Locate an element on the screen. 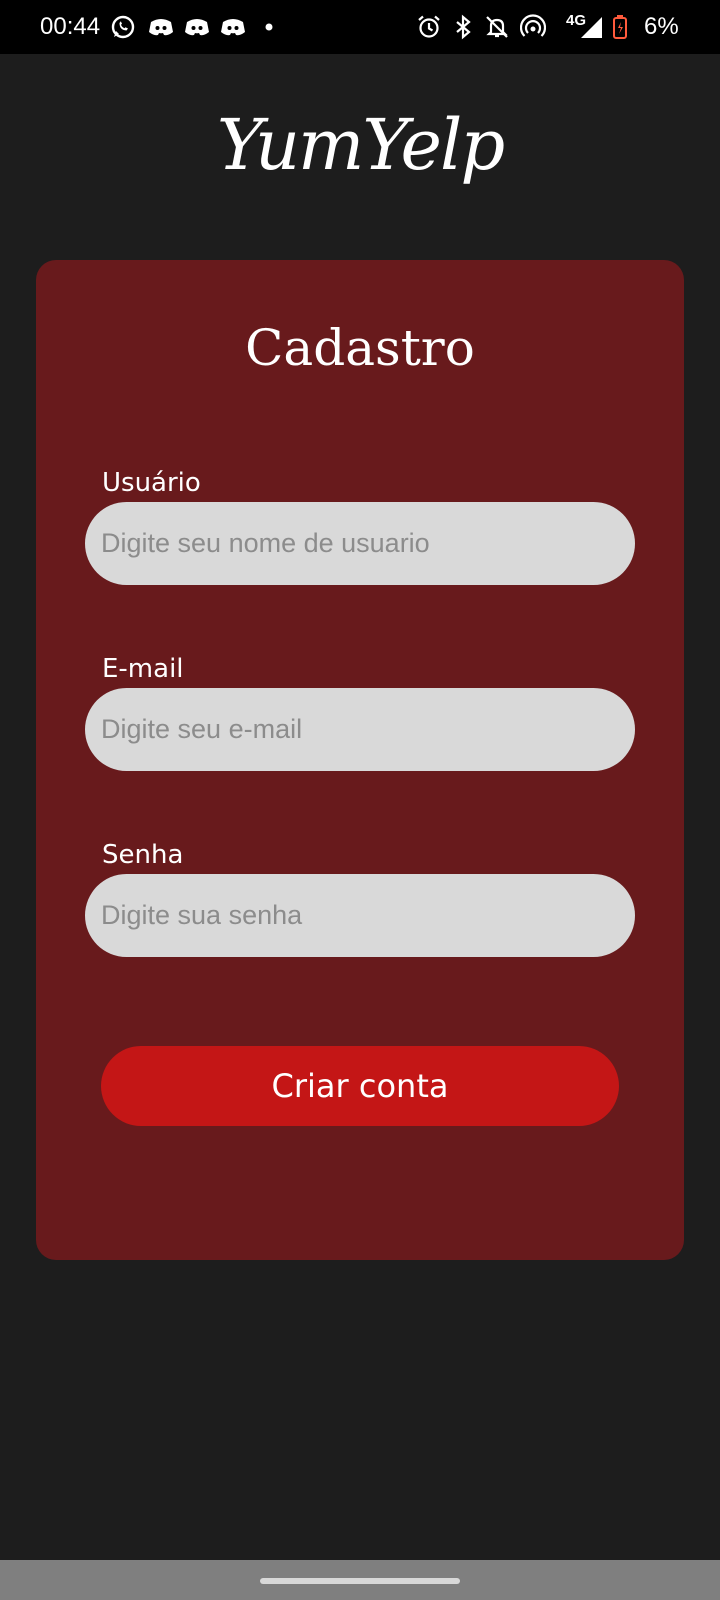 Image resolution: width=720 pixels, height=1600 pixels. password-label: Senha is located at coordinates (143, 855).